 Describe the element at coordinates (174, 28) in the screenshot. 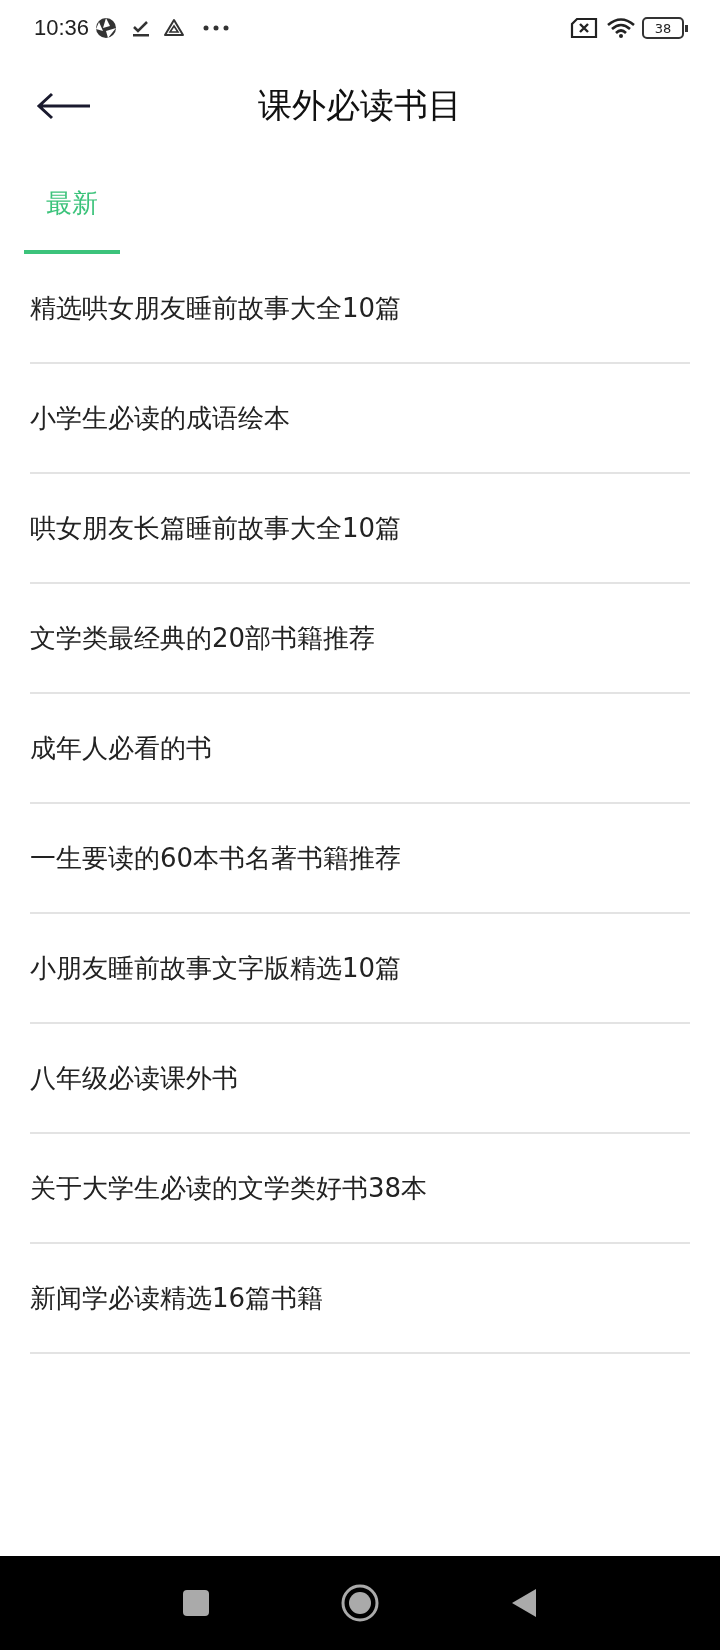

I see `triangle-icon` at that location.